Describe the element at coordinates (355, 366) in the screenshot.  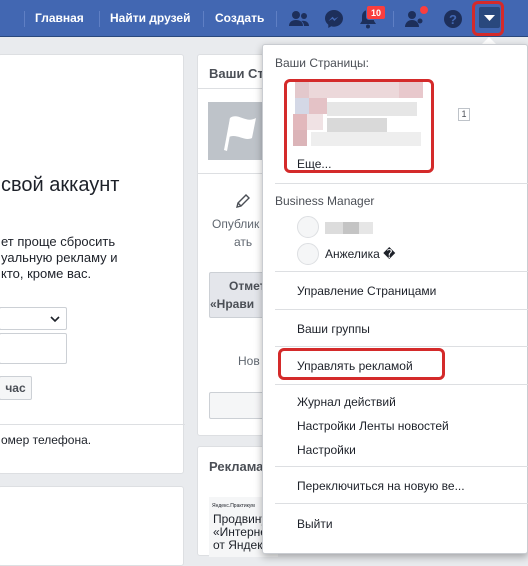
I see `menu-item-manage-ads: Управлять рекламой` at that location.